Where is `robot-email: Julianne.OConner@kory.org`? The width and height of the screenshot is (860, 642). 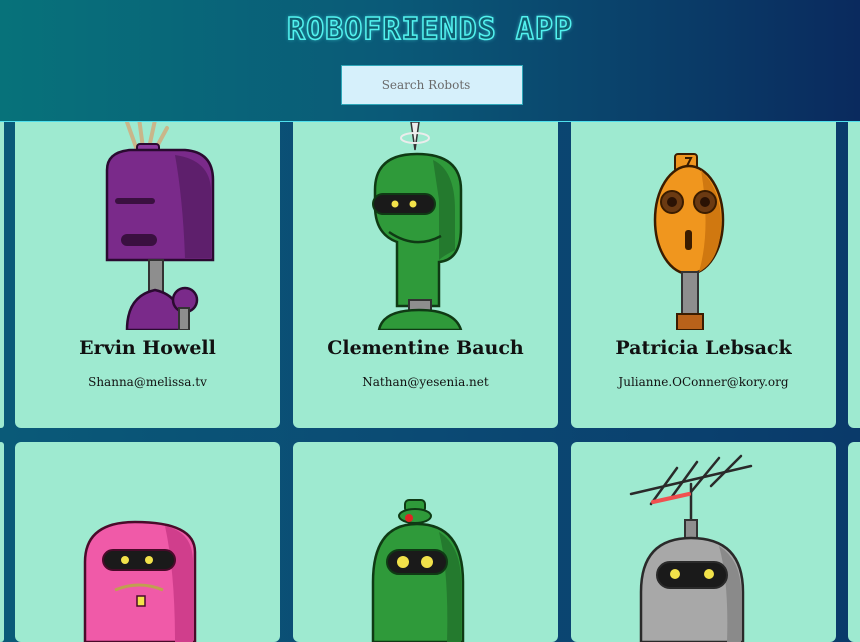
robot-email: Julianne.OConner@kory.org is located at coordinates (703, 382).